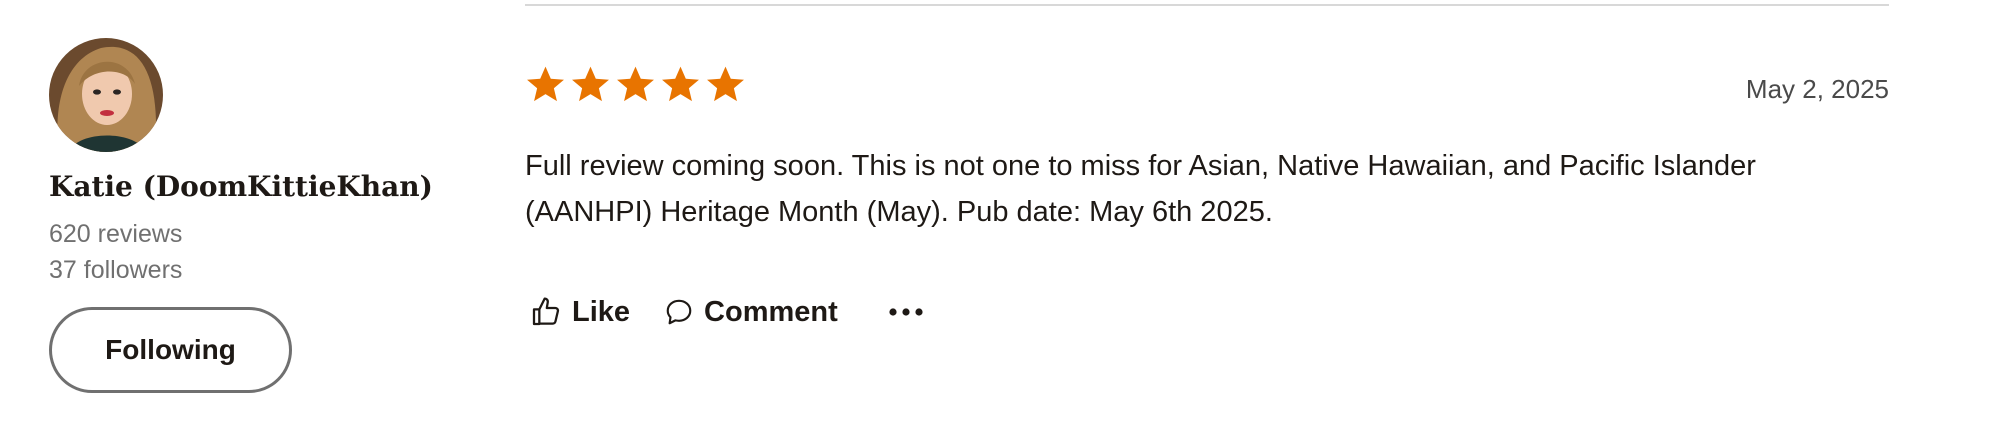  What do you see at coordinates (771, 311) in the screenshot?
I see `comment-label: Comment` at bounding box center [771, 311].